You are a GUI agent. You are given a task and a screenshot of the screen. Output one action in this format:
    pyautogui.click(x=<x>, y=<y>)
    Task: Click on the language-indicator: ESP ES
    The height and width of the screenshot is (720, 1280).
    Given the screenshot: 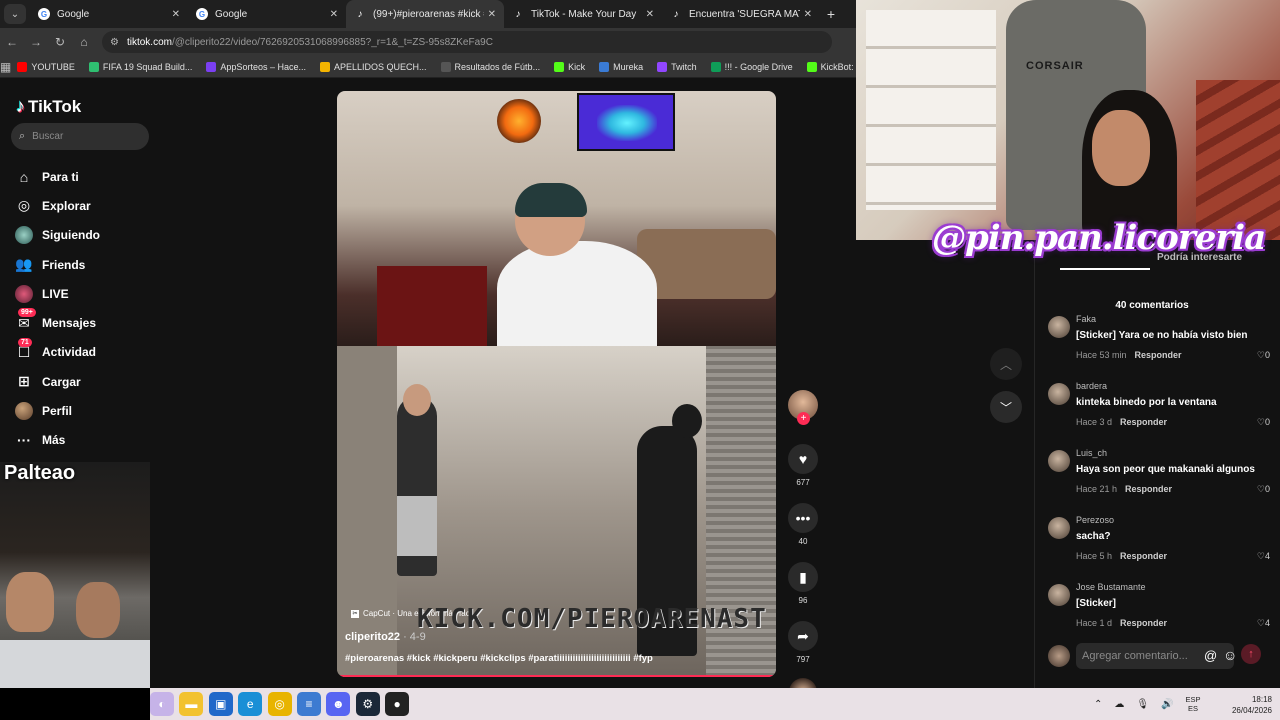 What is the action you would take?
    pyautogui.click(x=1193, y=704)
    